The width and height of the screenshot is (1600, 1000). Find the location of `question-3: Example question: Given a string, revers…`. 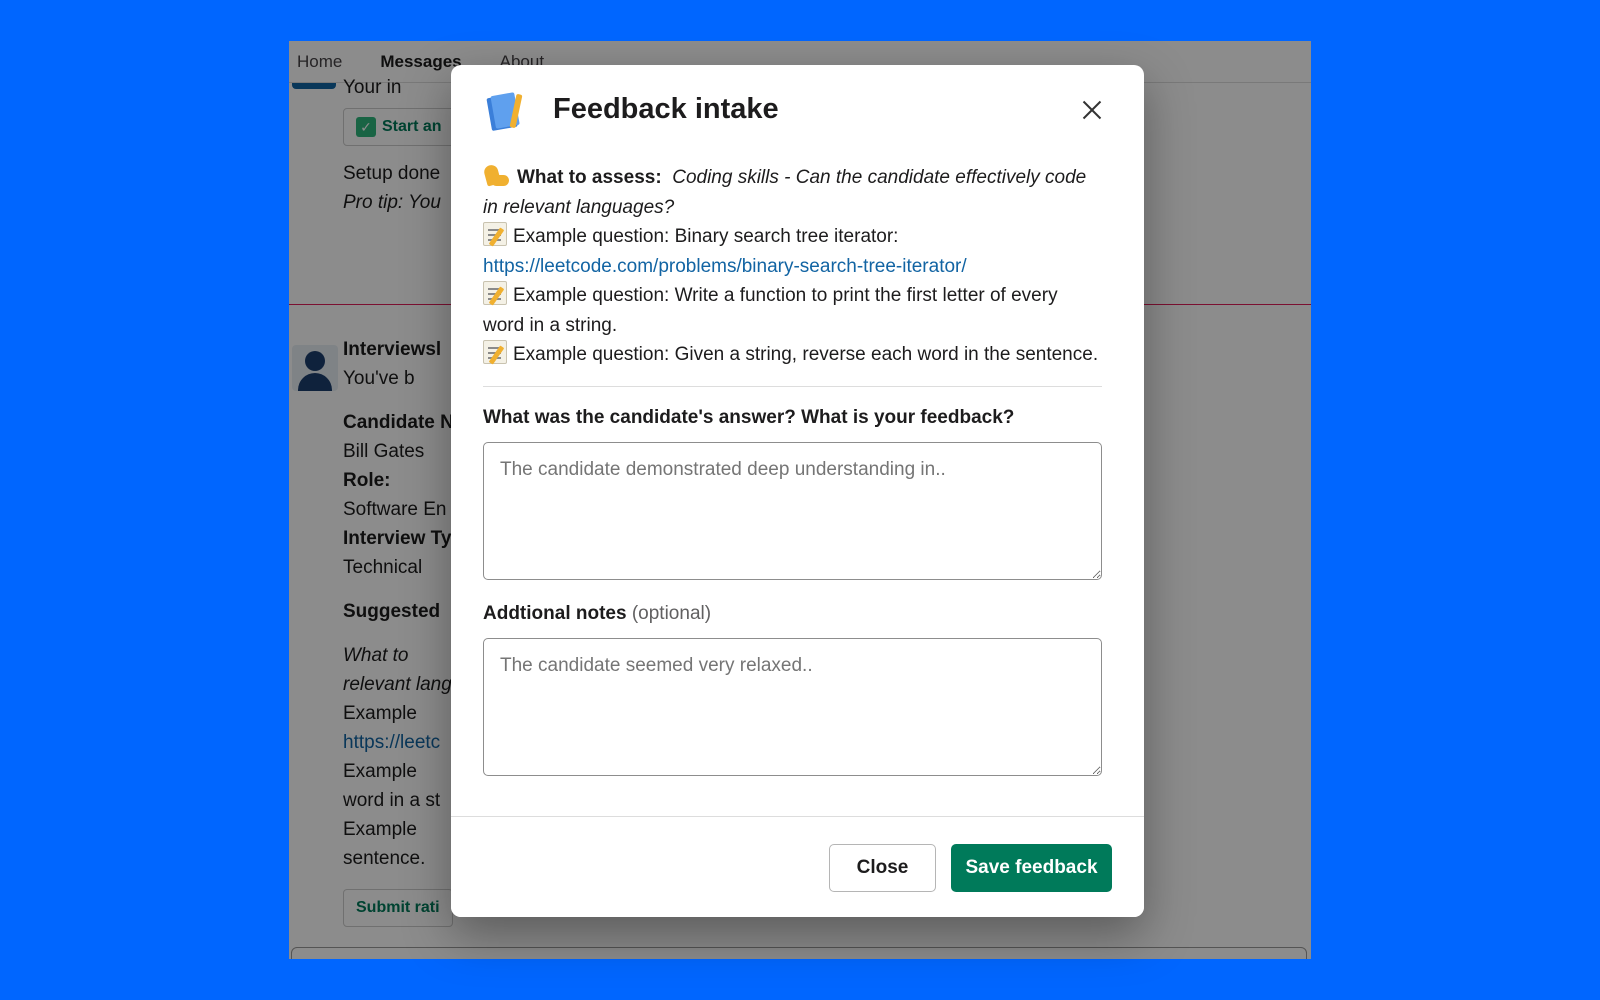

question-3: Example question: Given a string, revers… is located at coordinates (793, 355).